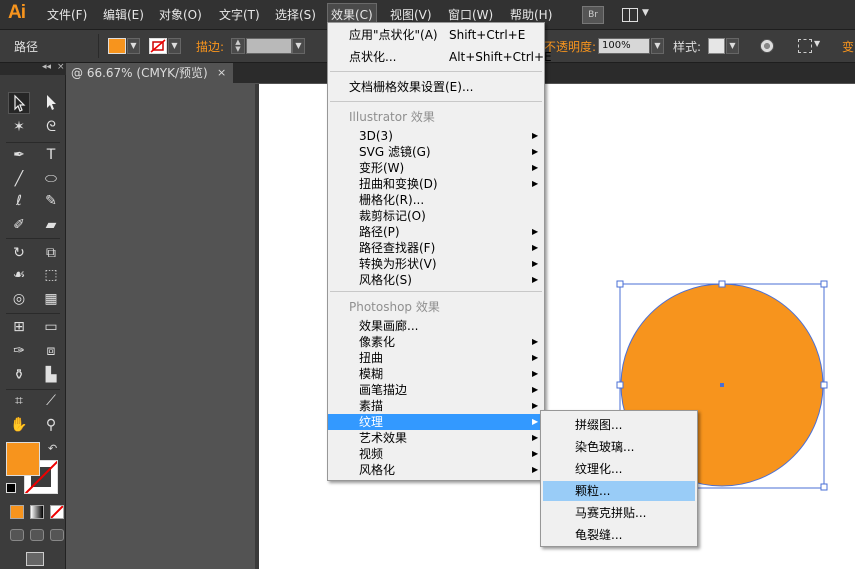 Image resolution: width=855 pixels, height=569 pixels. Describe the element at coordinates (732, 46) in the screenshot. I see `style-dropdown-icon: ▼` at that location.